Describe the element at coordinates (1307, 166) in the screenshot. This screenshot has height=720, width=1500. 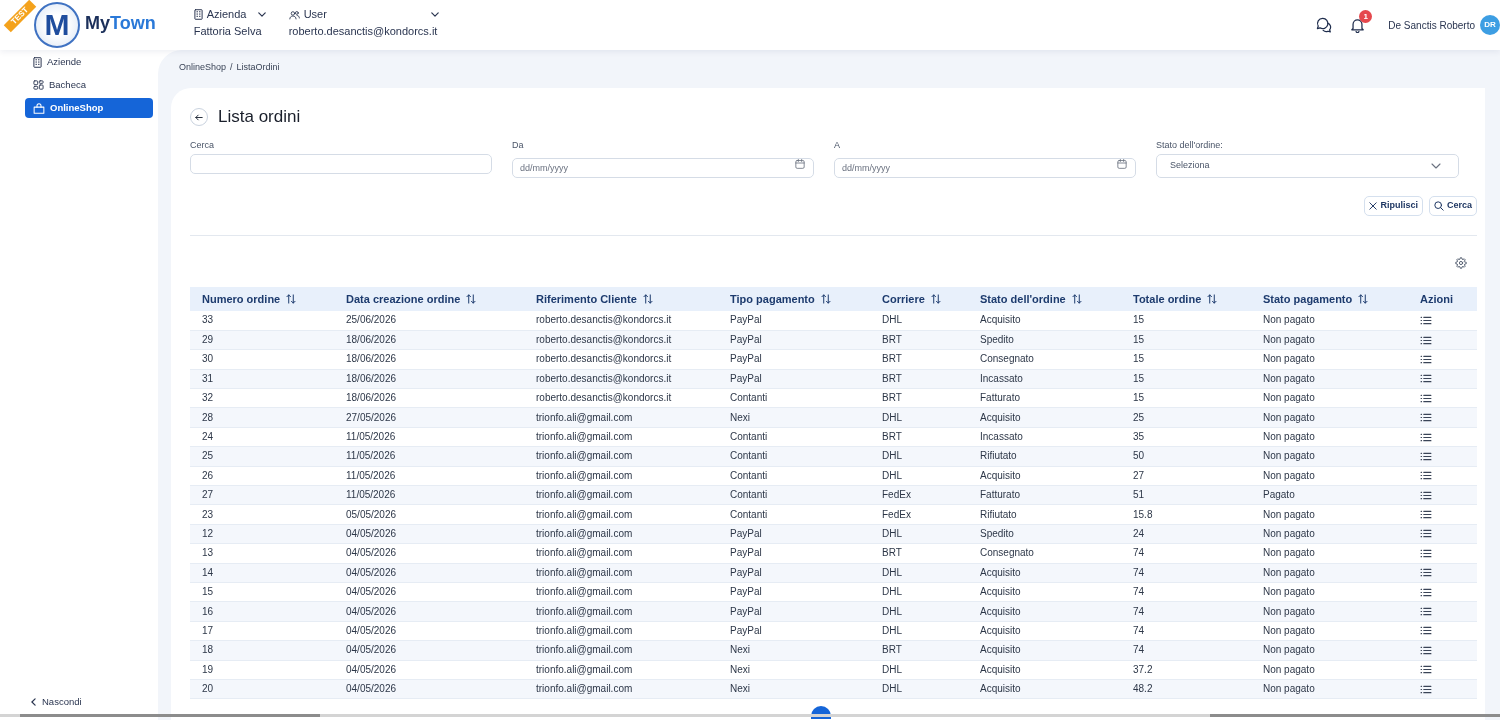
I see `status-select: Seleziona` at that location.